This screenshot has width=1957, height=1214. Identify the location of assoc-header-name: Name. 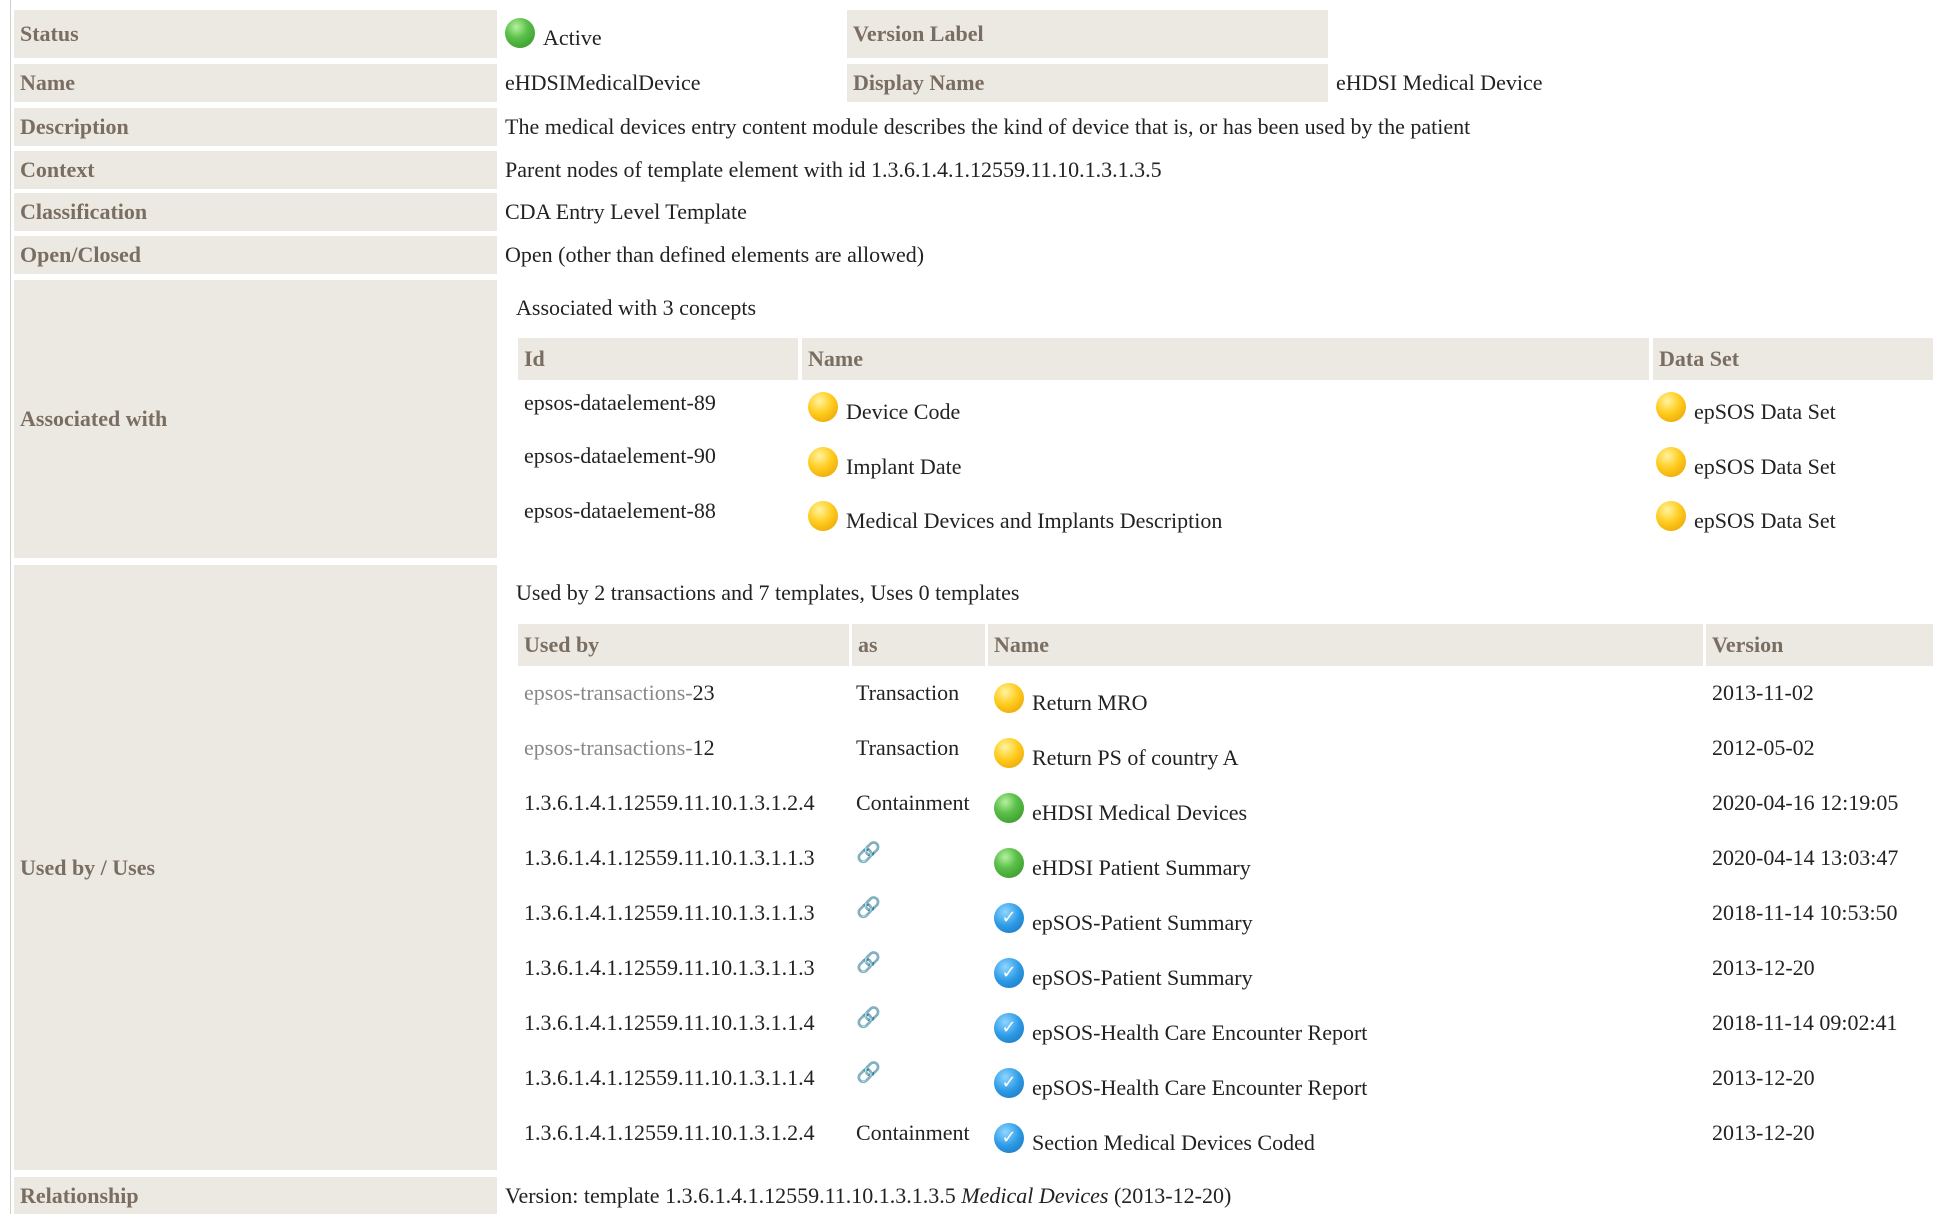
(1225, 359).